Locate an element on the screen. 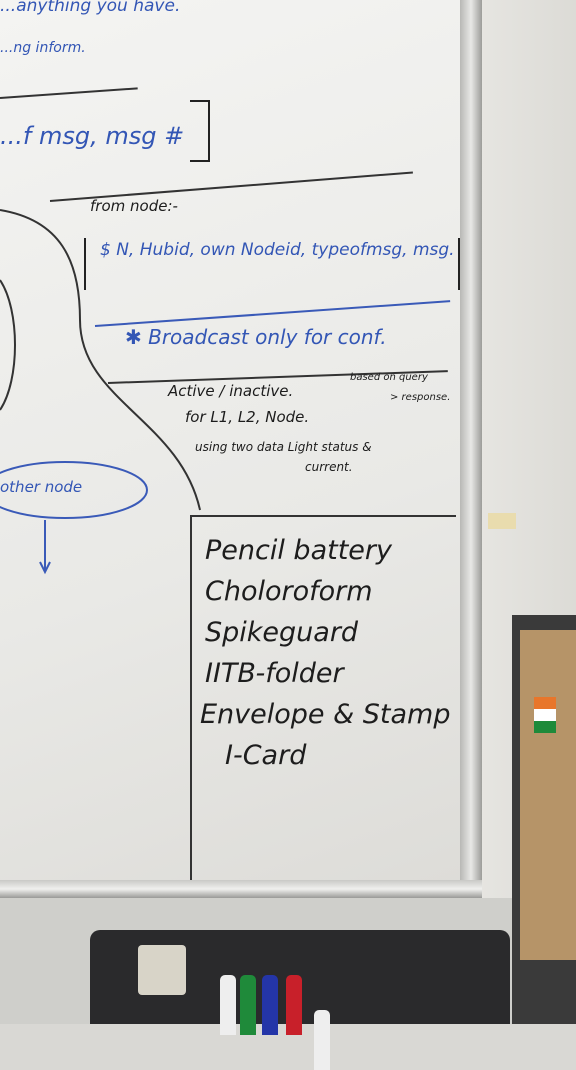 Image resolution: width=576 pixels, height=1070 pixels. checklist-item: I-Card is located at coordinates (266, 755).